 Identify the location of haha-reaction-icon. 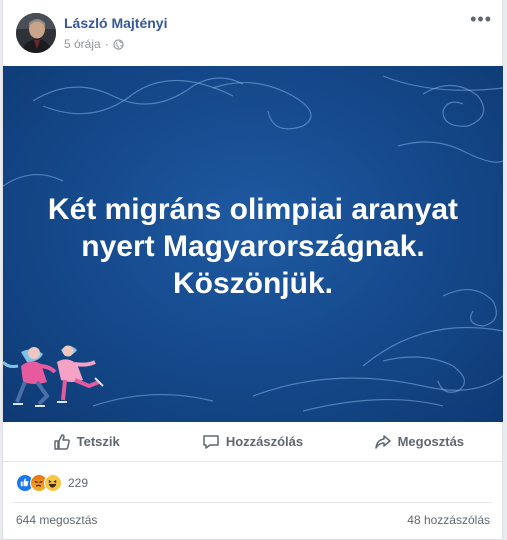
(53, 483).